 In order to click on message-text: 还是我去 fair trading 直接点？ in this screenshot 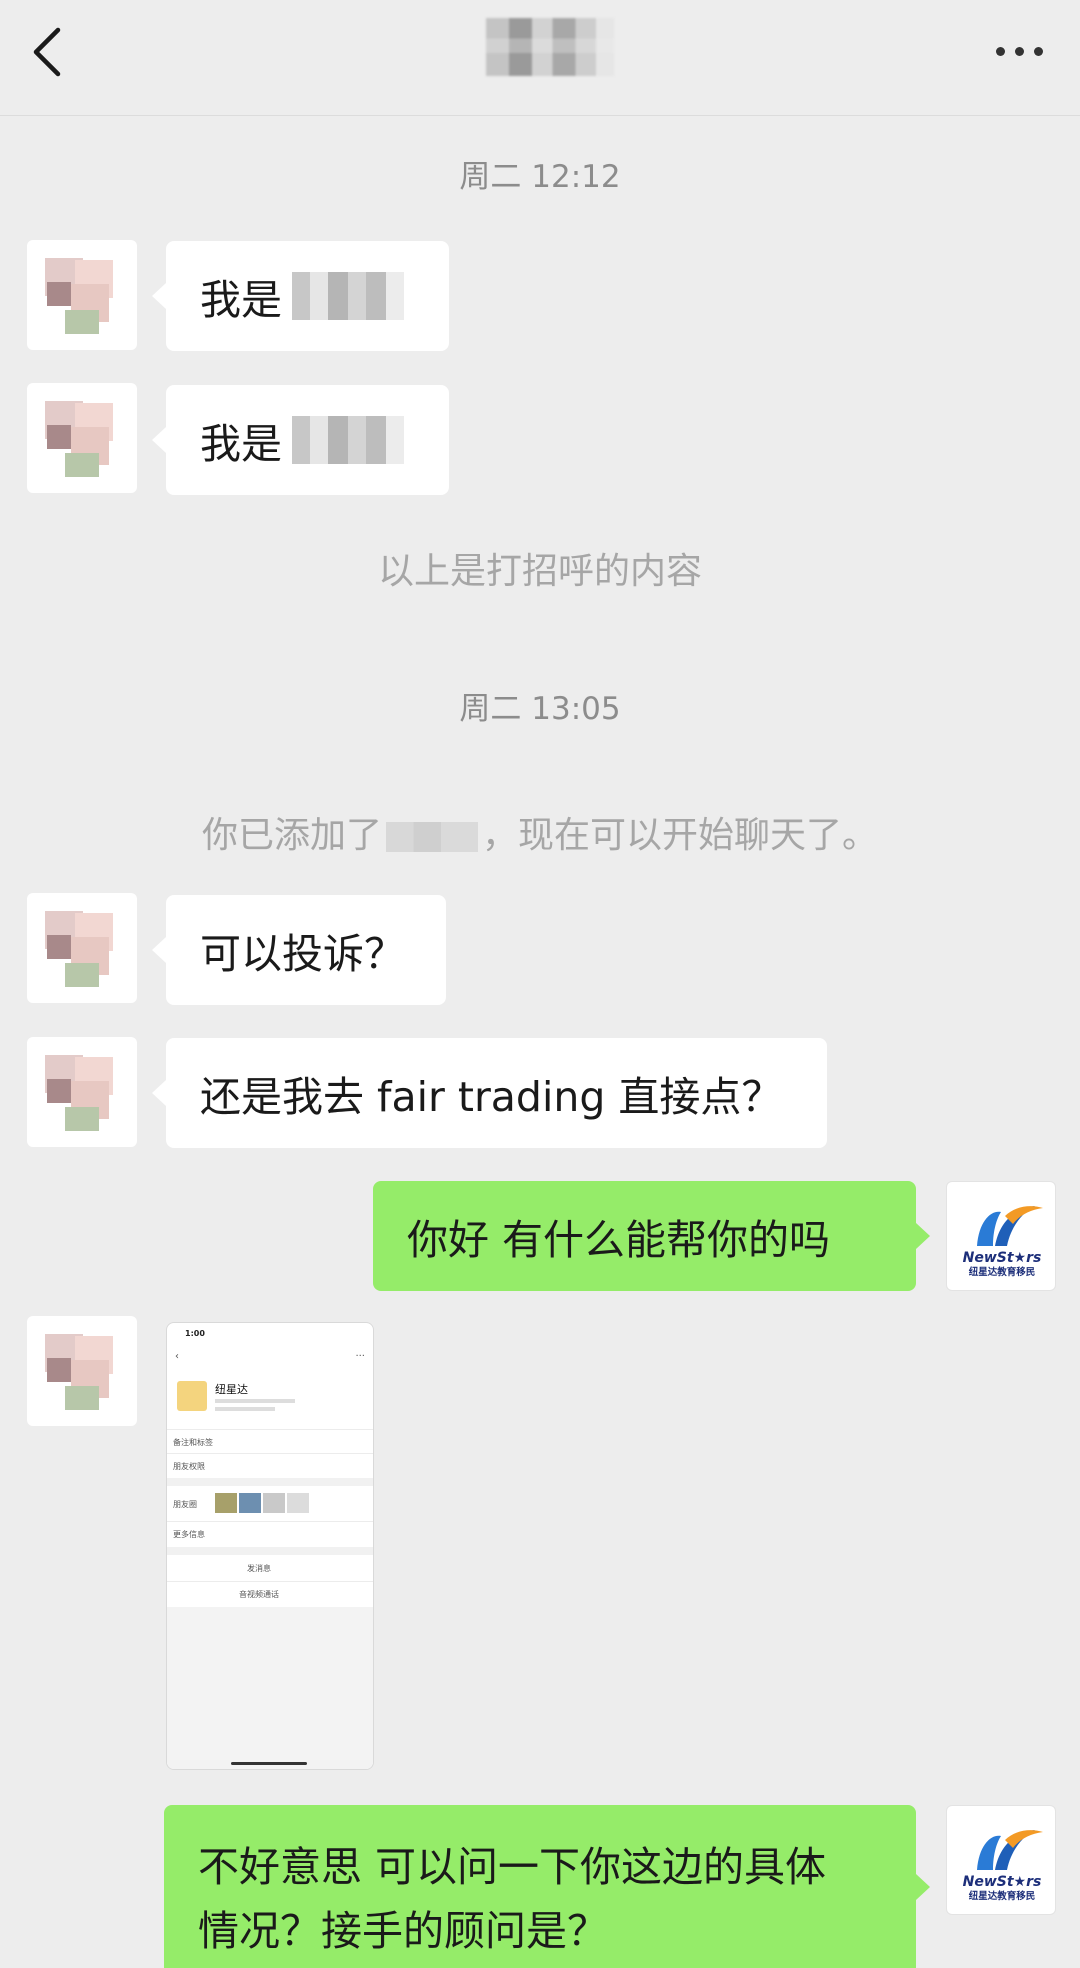, I will do `click(491, 1097)`.